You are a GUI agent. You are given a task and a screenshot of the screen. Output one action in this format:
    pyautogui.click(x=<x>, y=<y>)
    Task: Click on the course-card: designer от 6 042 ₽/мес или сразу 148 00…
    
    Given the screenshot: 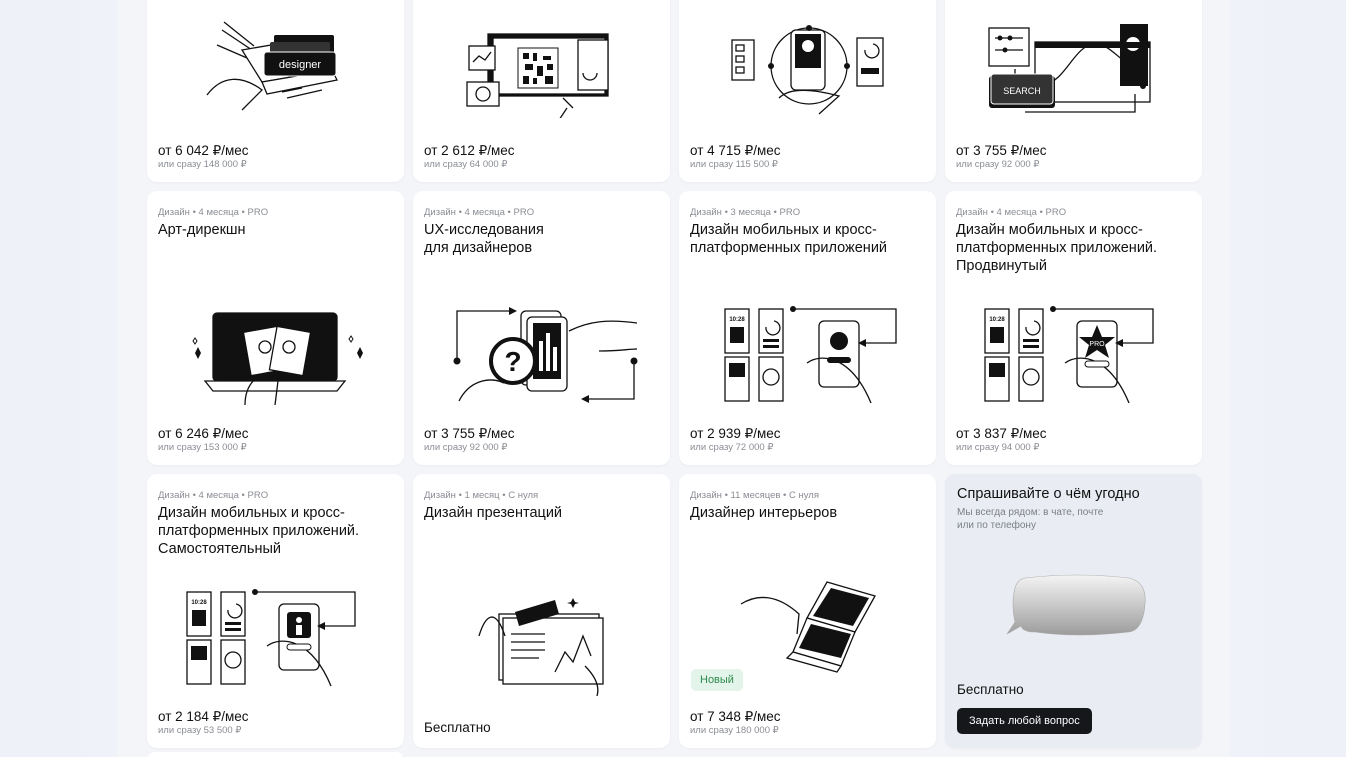 What is the action you would take?
    pyautogui.click(x=275, y=91)
    